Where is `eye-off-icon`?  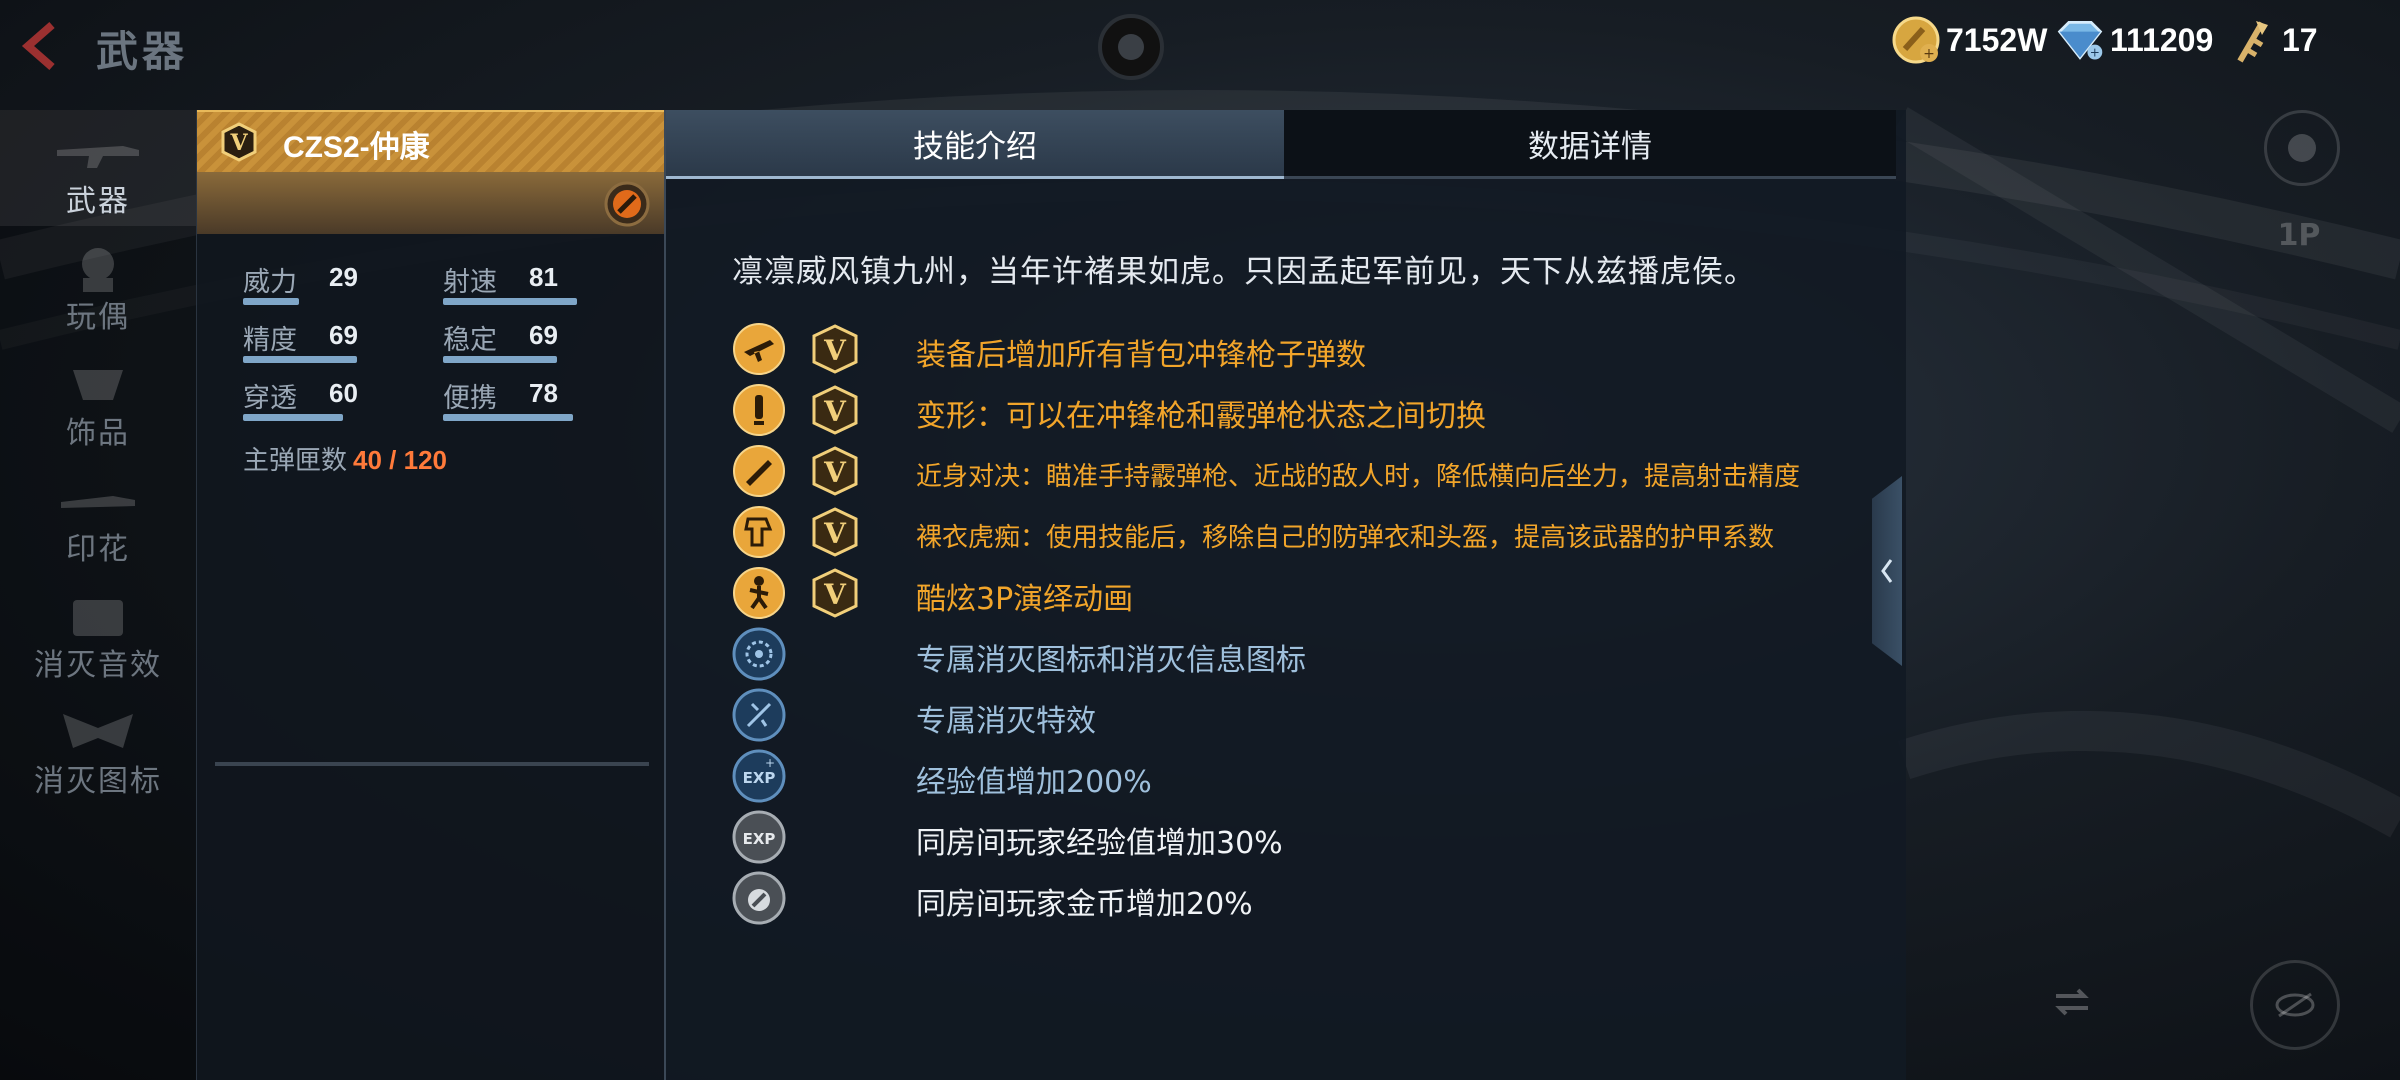
eye-off-icon is located at coordinates (2295, 1005).